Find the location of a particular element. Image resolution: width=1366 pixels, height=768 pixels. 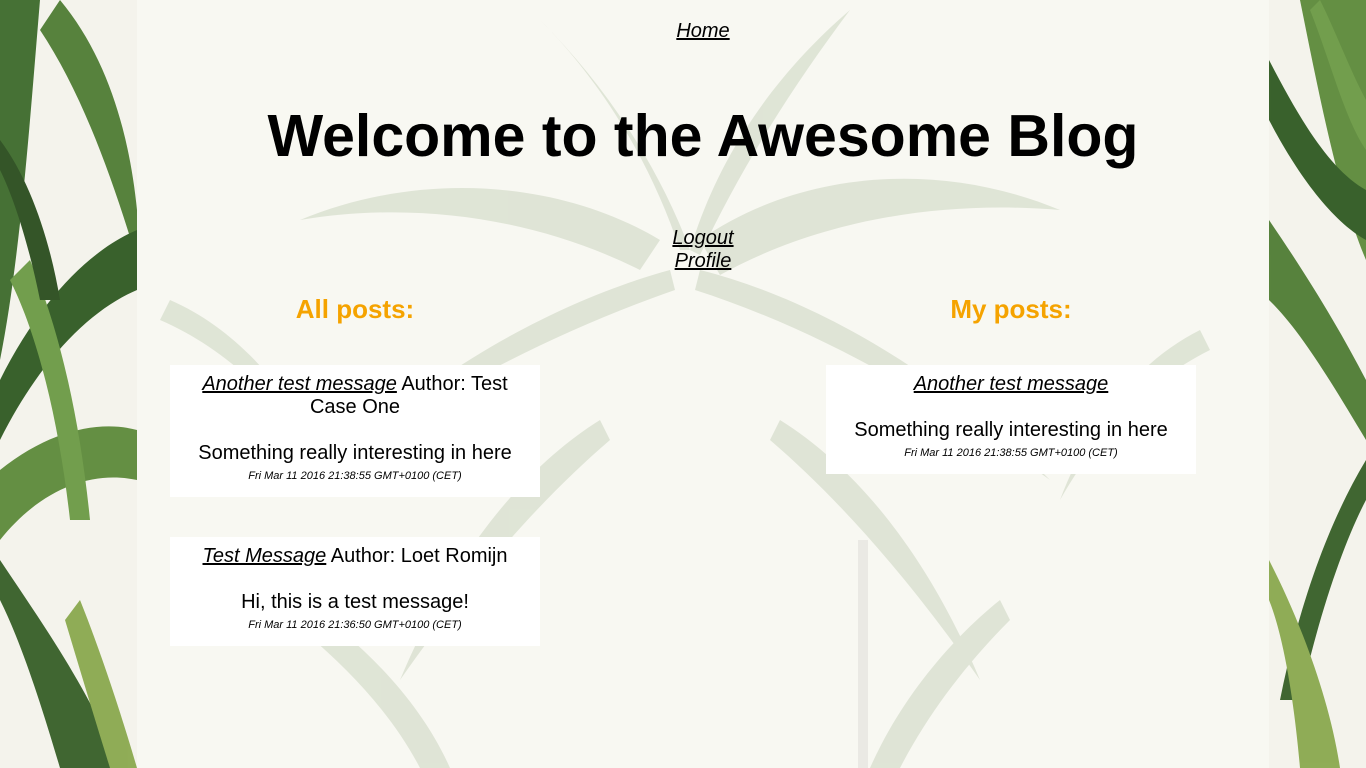

post-date: Fri Mar 11 2016 21:36:50 GMT+0100 (CET) is located at coordinates (355, 625).